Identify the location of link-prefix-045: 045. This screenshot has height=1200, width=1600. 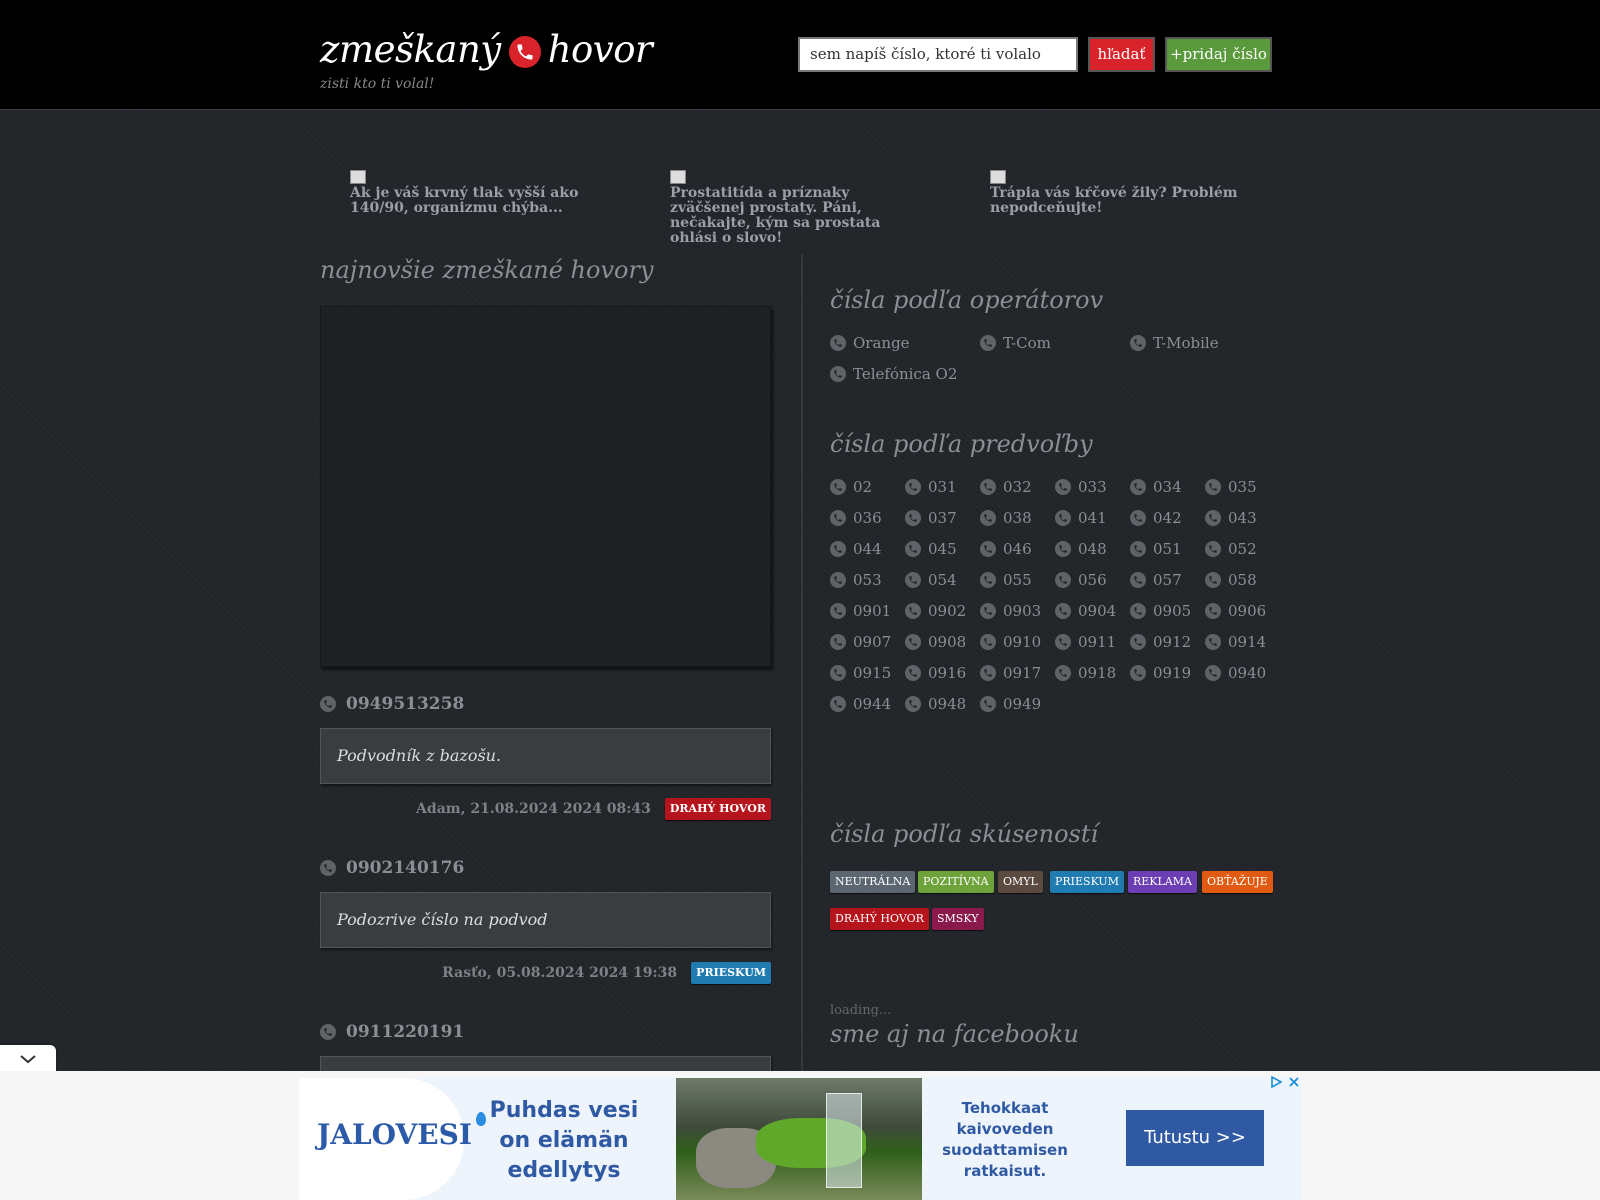
(931, 549).